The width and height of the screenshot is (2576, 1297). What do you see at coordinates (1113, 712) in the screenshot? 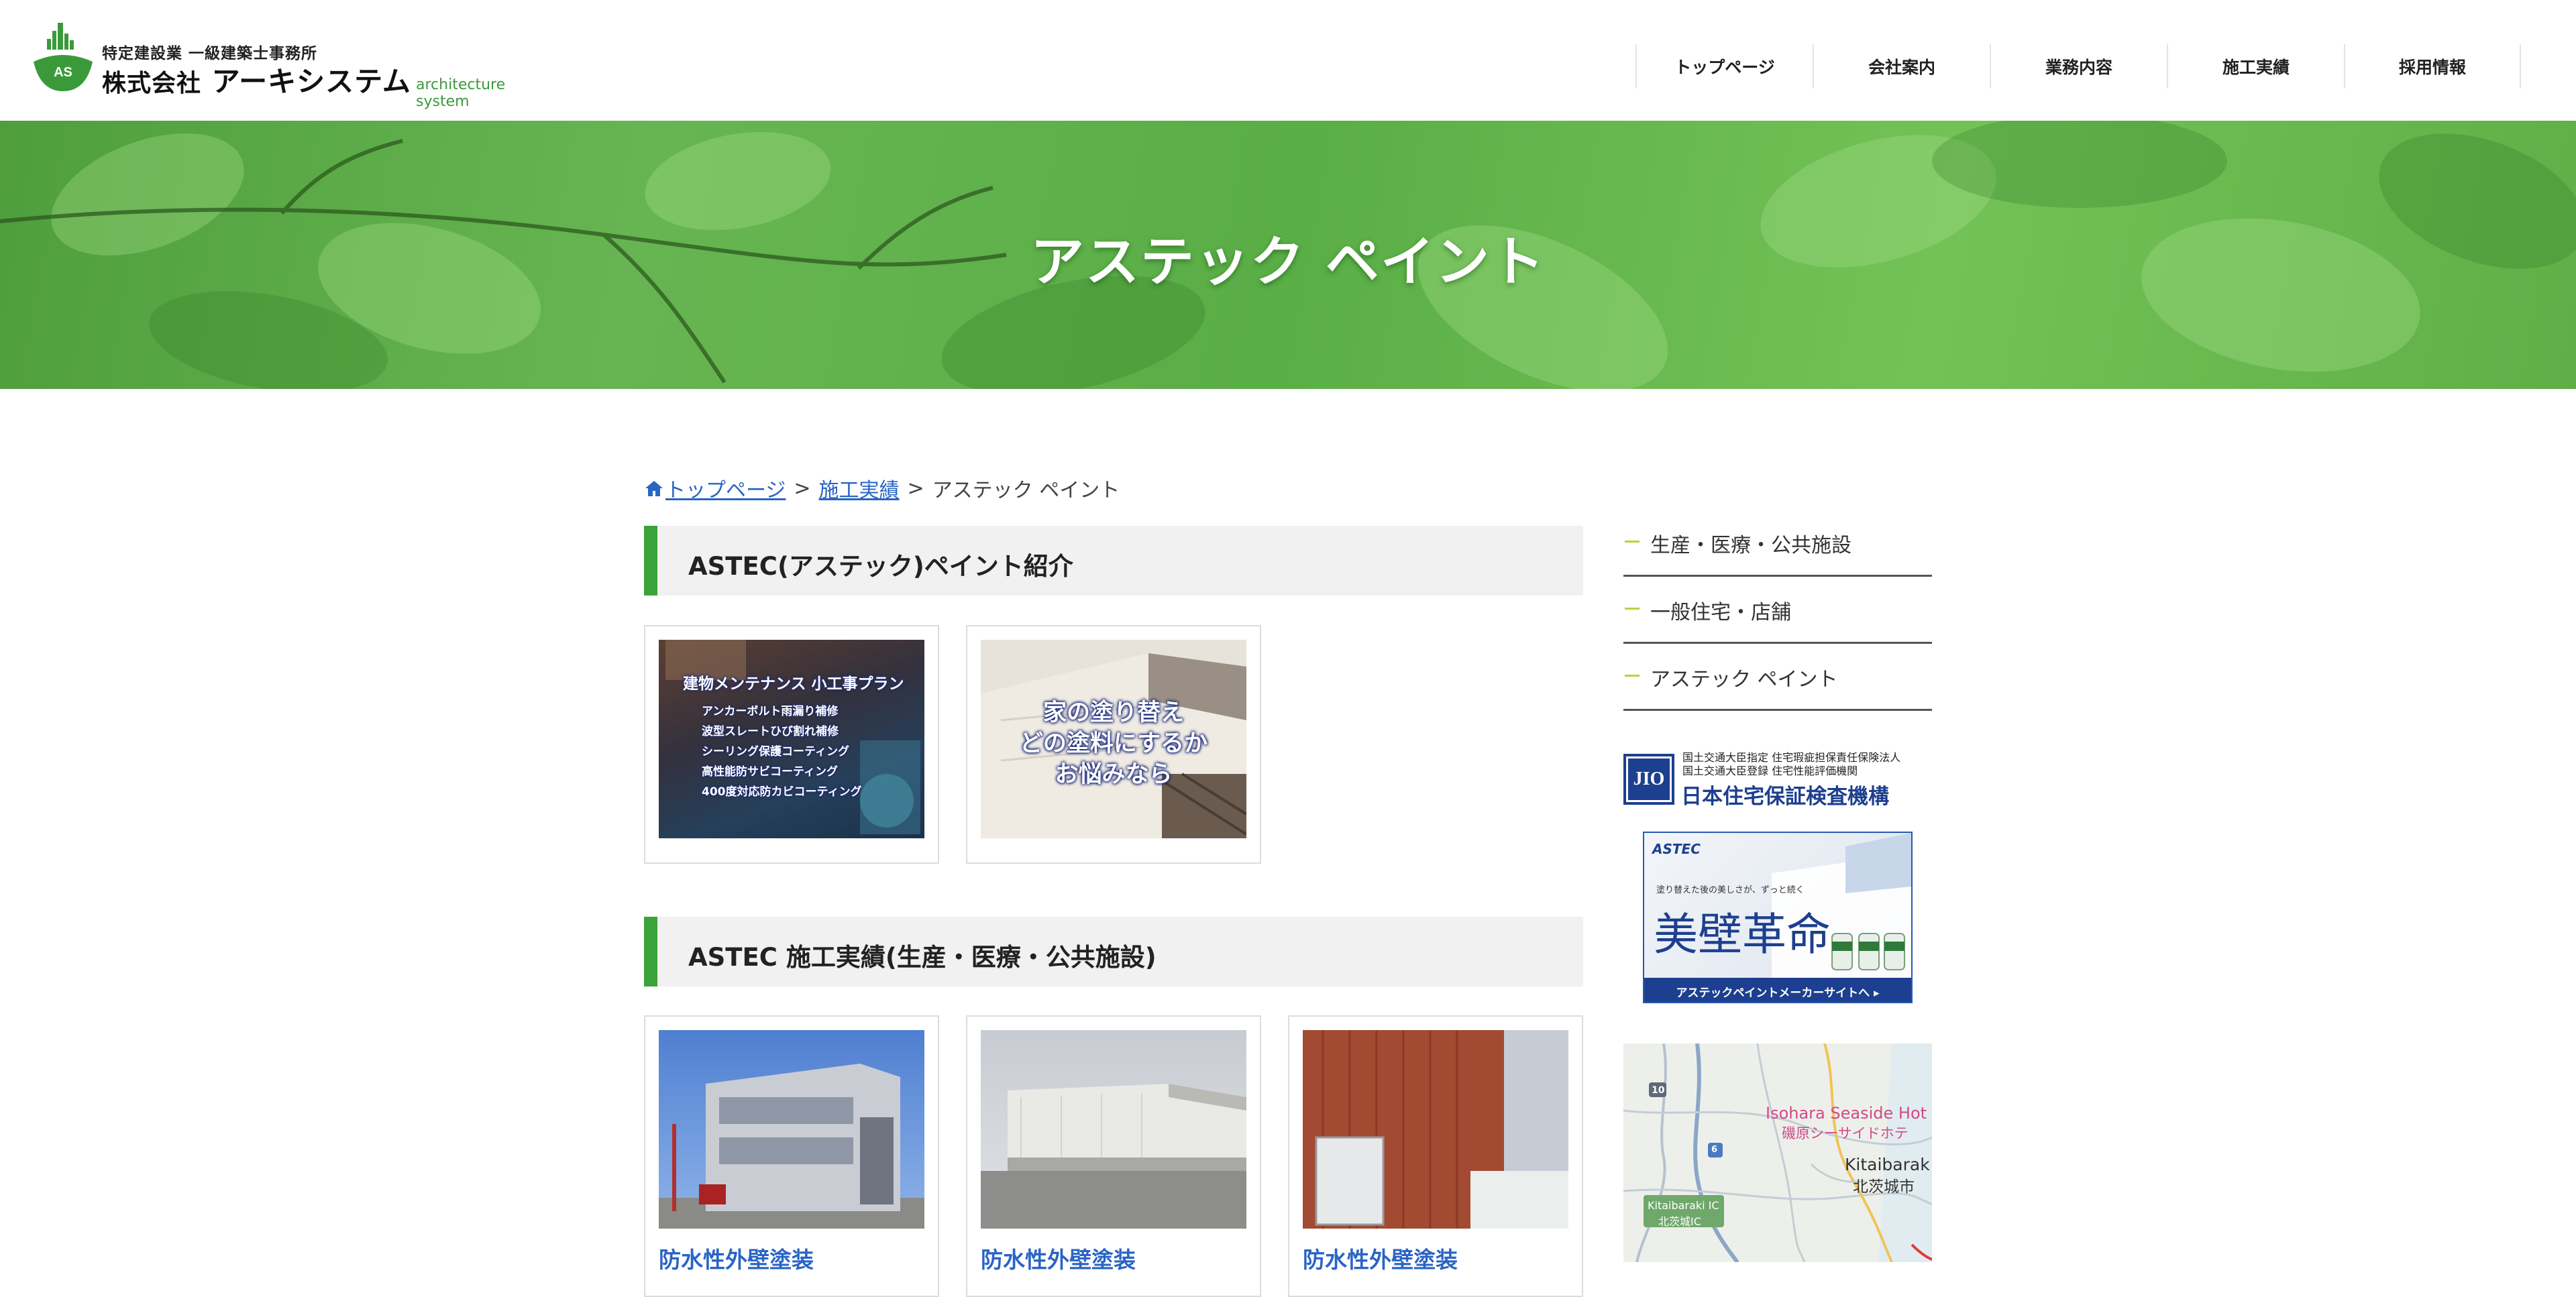
I see `repaint-line: 家の塗り替え` at bounding box center [1113, 712].